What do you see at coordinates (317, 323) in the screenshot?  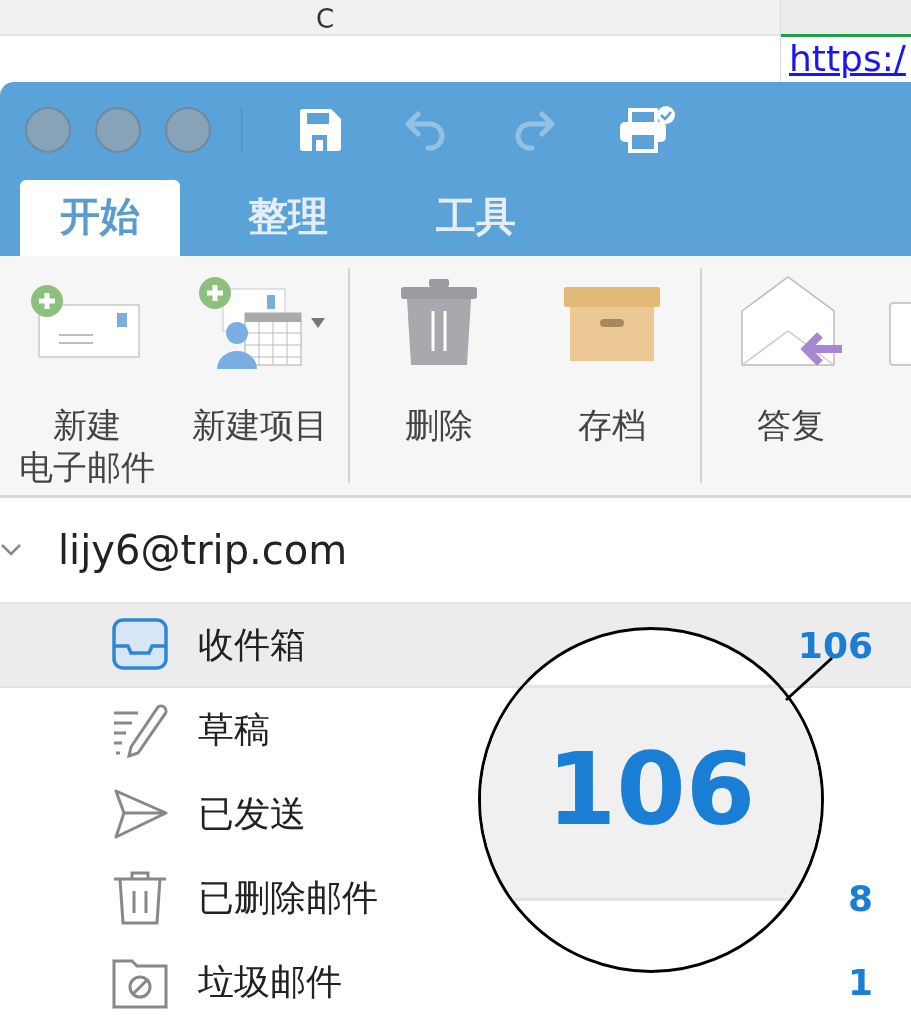 I see `caret-icon` at bounding box center [317, 323].